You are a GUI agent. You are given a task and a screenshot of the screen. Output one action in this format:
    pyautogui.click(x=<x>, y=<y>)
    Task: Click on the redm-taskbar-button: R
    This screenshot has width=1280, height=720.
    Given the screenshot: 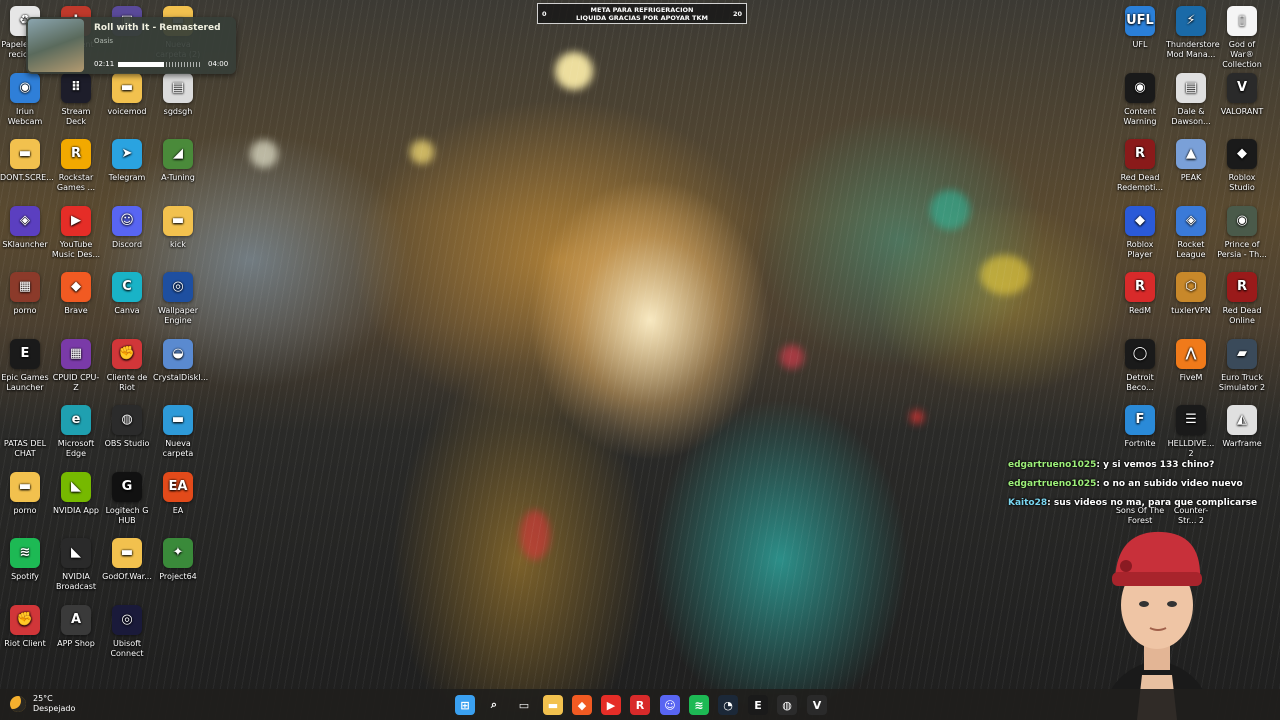 What is the action you would take?
    pyautogui.click(x=640, y=705)
    